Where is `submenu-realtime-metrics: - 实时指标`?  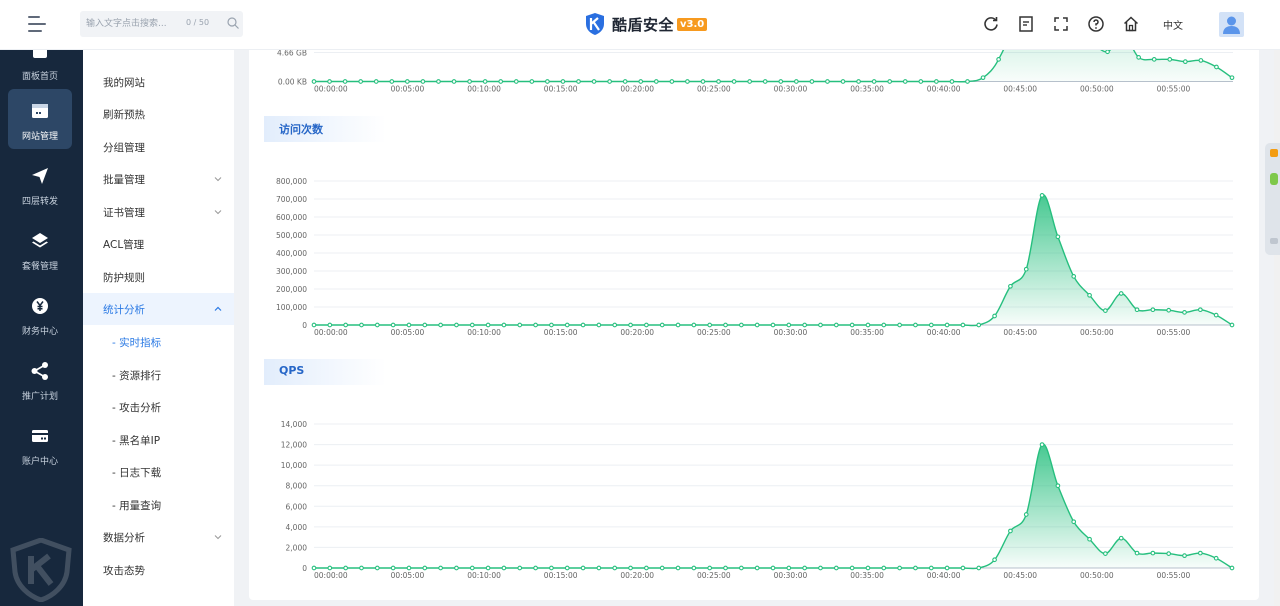
submenu-realtime-metrics: - 实时指标 is located at coordinates (158, 342).